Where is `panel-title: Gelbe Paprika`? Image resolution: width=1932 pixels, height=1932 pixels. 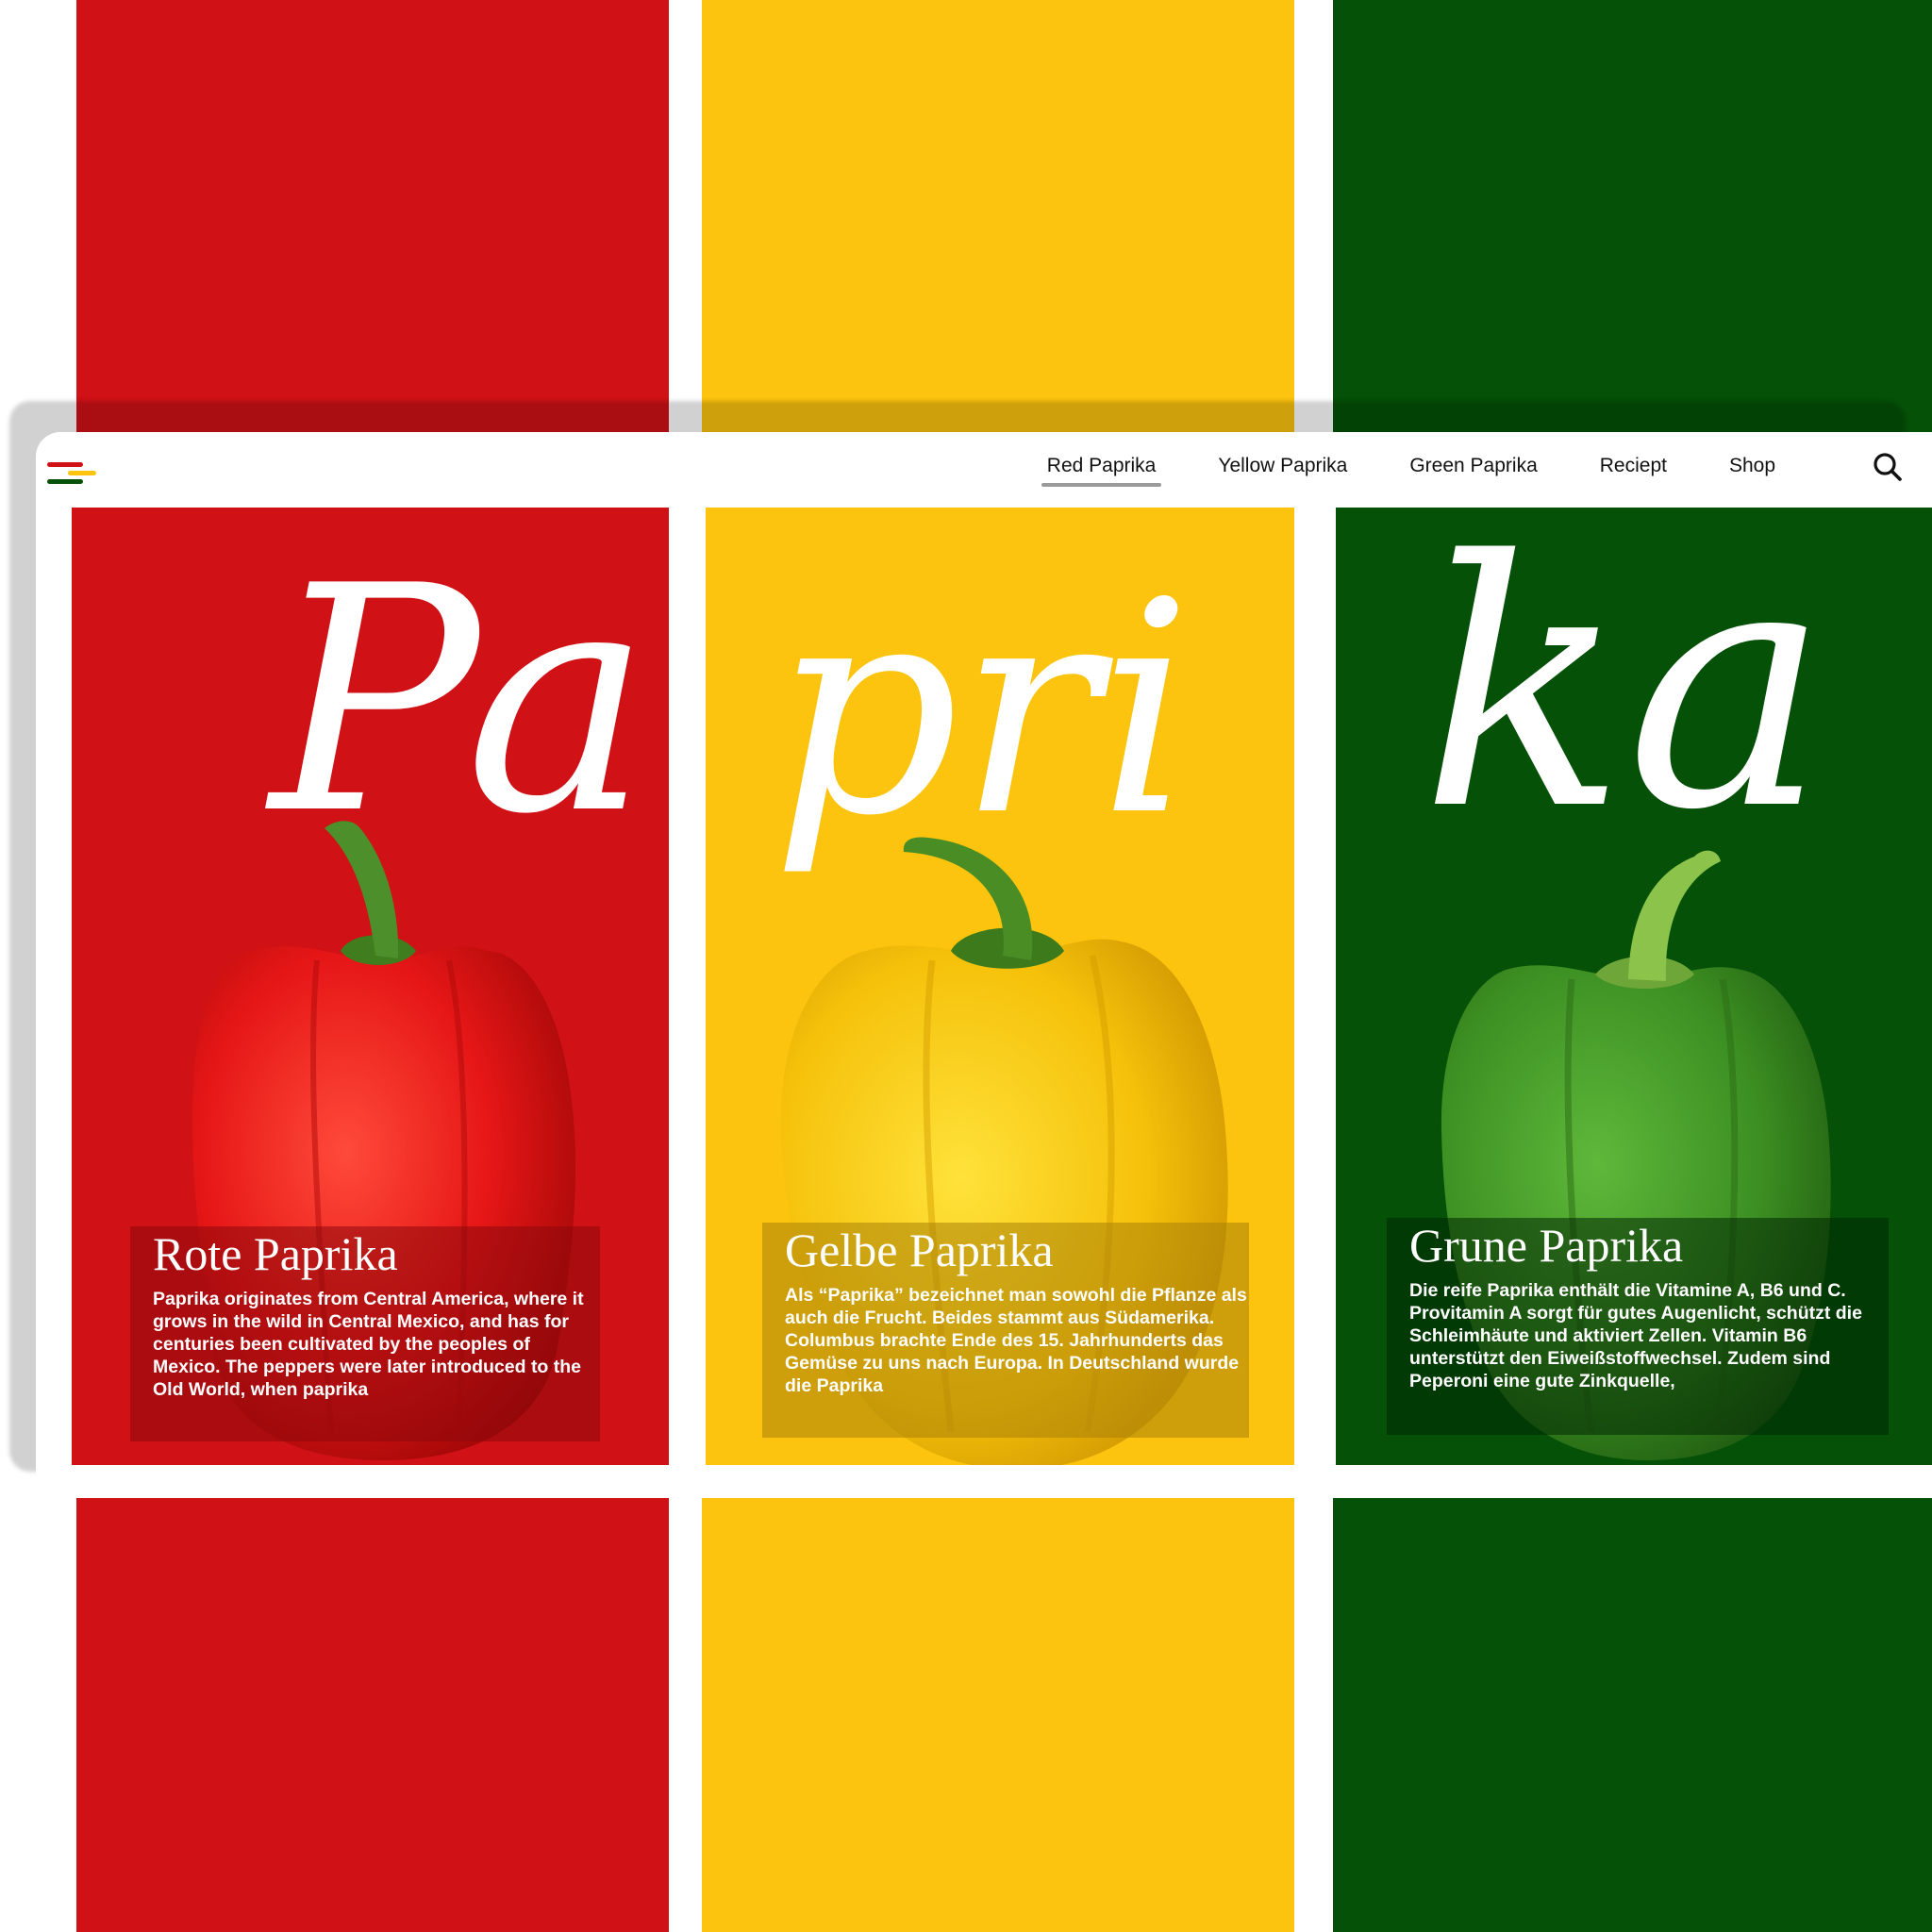 panel-title: Gelbe Paprika is located at coordinates (920, 1250).